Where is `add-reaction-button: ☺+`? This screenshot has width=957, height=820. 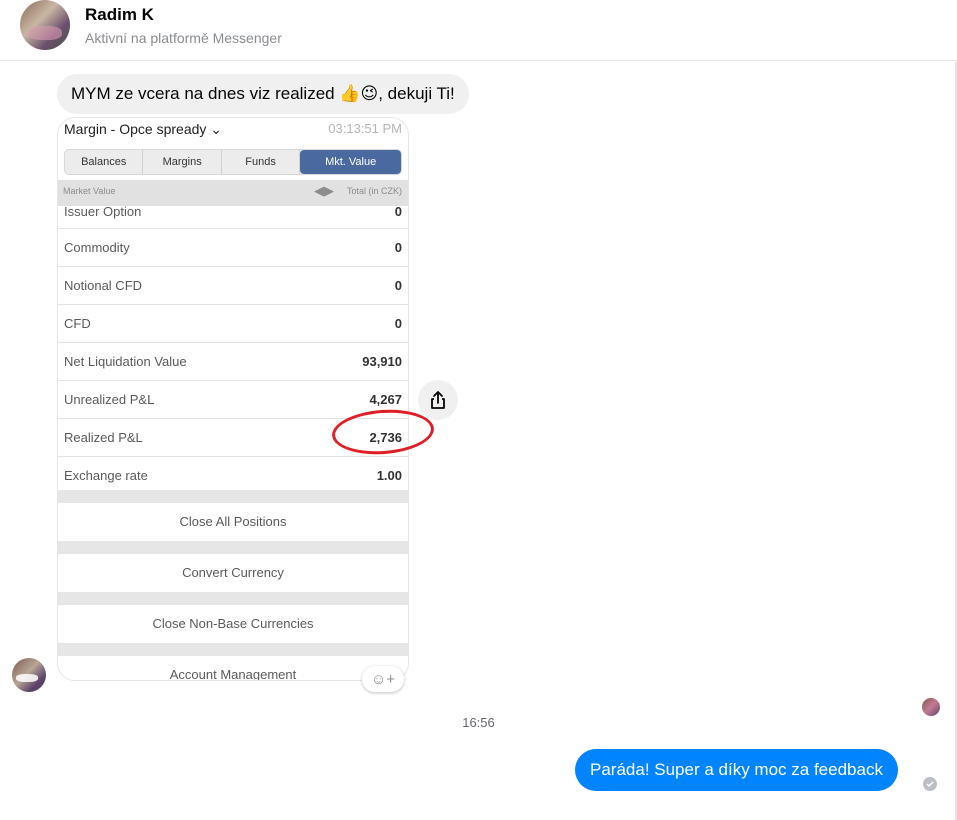 add-reaction-button: ☺+ is located at coordinates (383, 679).